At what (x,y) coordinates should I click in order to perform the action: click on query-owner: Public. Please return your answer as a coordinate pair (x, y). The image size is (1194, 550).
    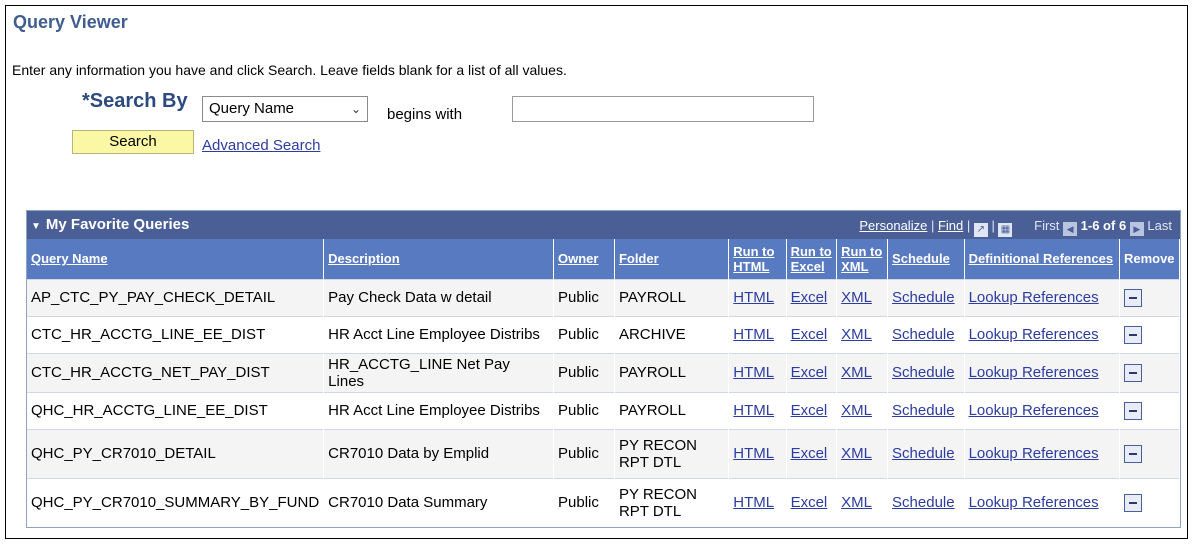
    Looking at the image, I should click on (578, 410).